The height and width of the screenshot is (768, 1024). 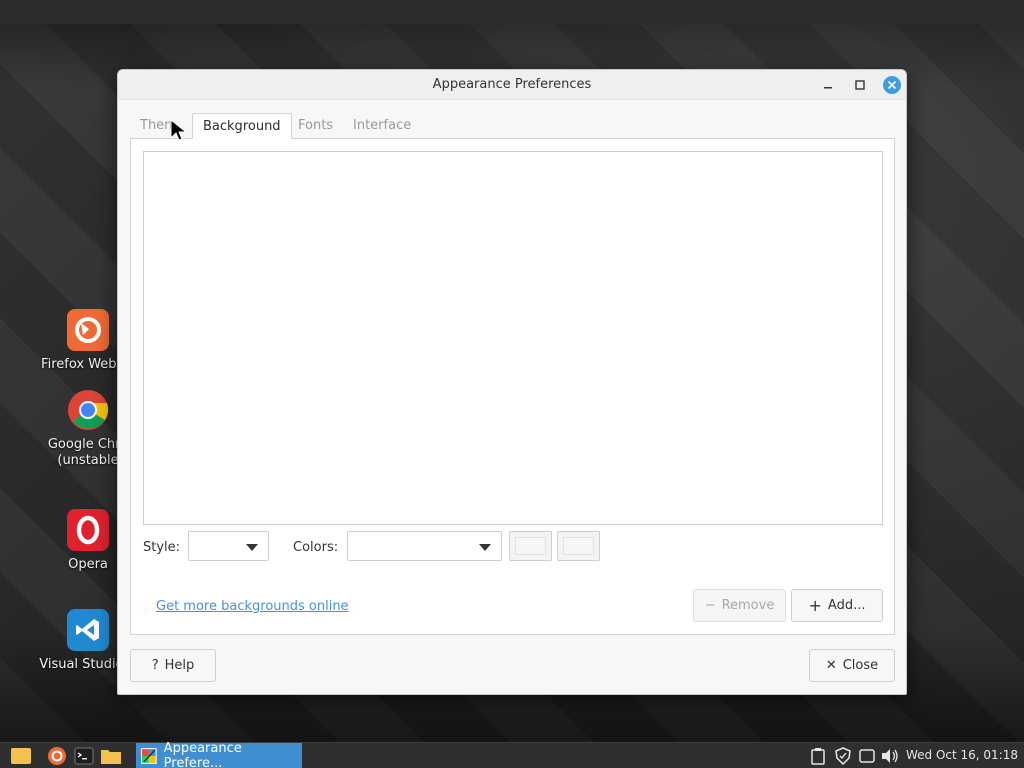 What do you see at coordinates (710, 605) in the screenshot?
I see `minus-icon: −` at bounding box center [710, 605].